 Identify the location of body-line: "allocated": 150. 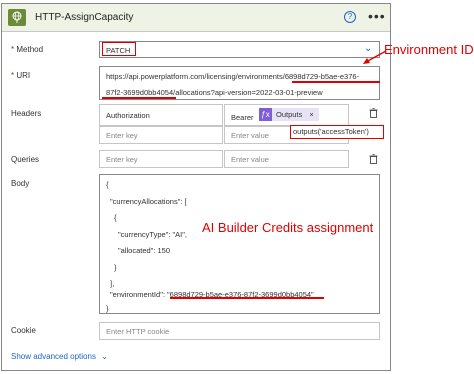
(144, 250).